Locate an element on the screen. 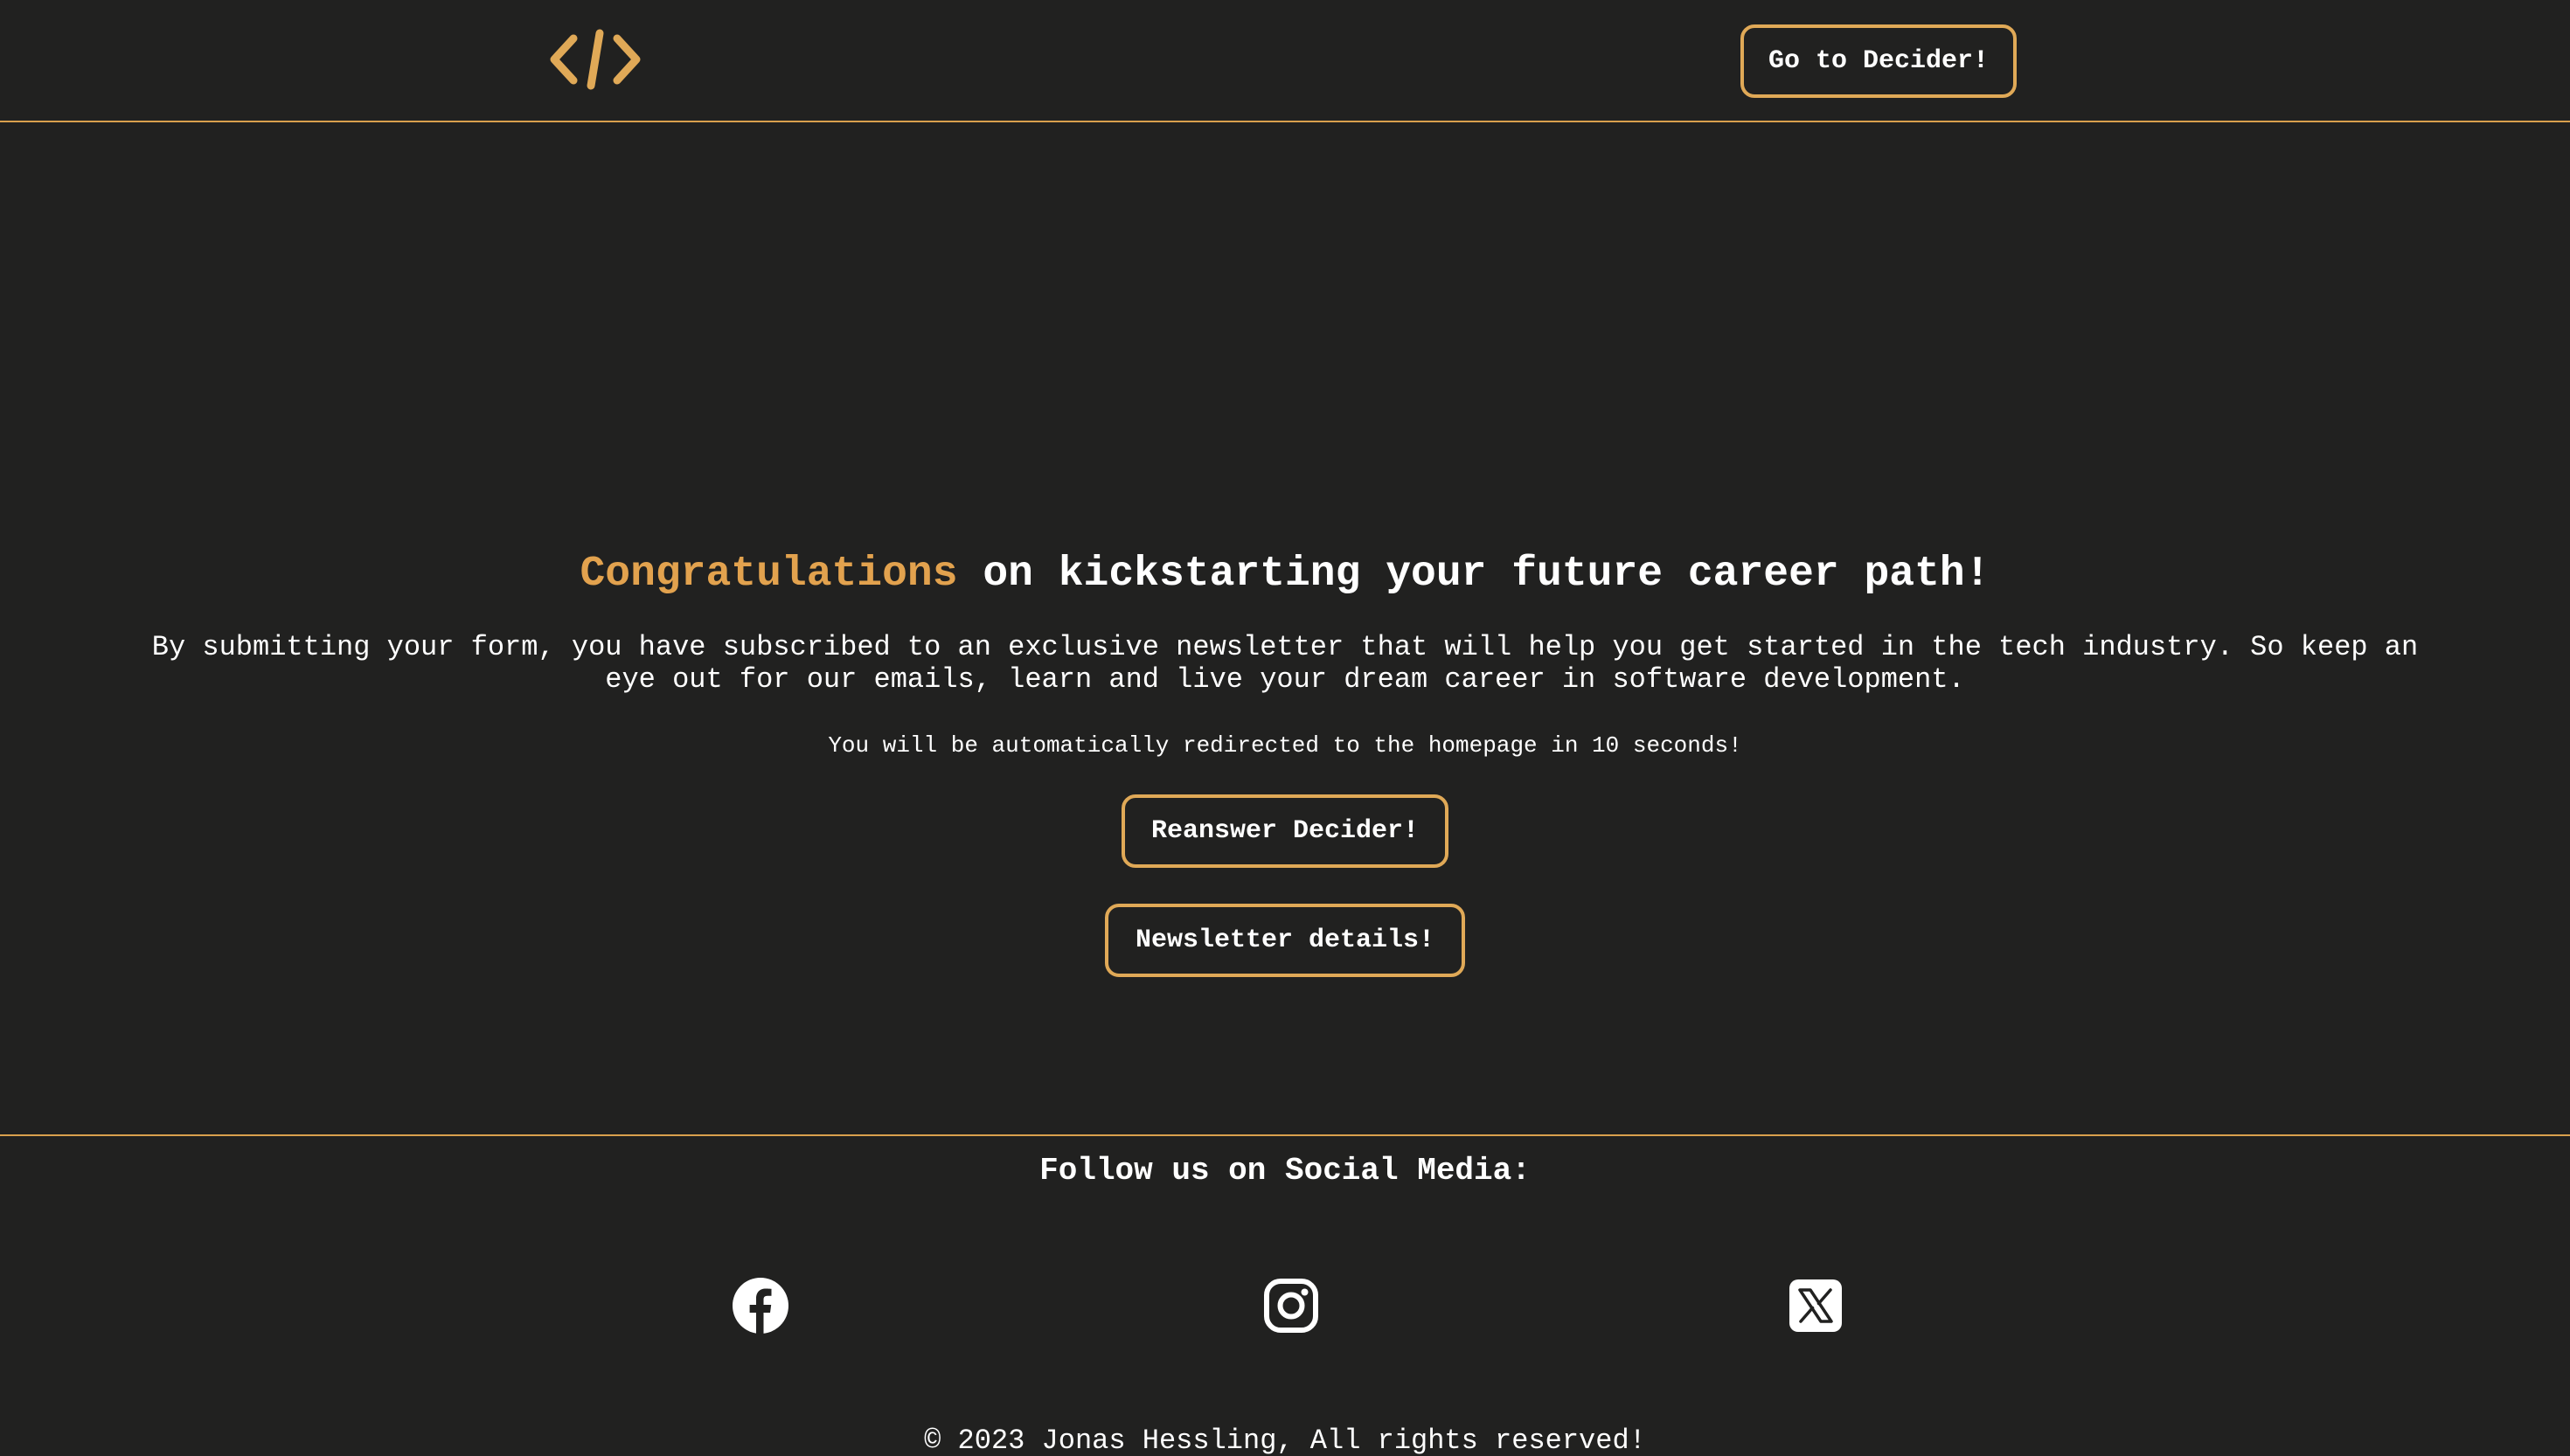  instagram-icon is located at coordinates (1291, 1306).